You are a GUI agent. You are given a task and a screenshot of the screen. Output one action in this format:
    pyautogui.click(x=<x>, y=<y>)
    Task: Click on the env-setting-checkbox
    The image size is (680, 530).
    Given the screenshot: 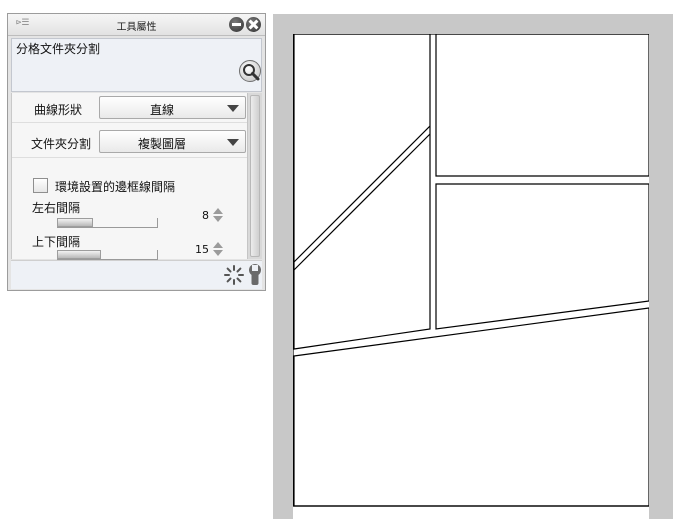 What is the action you would take?
    pyautogui.click(x=40, y=185)
    